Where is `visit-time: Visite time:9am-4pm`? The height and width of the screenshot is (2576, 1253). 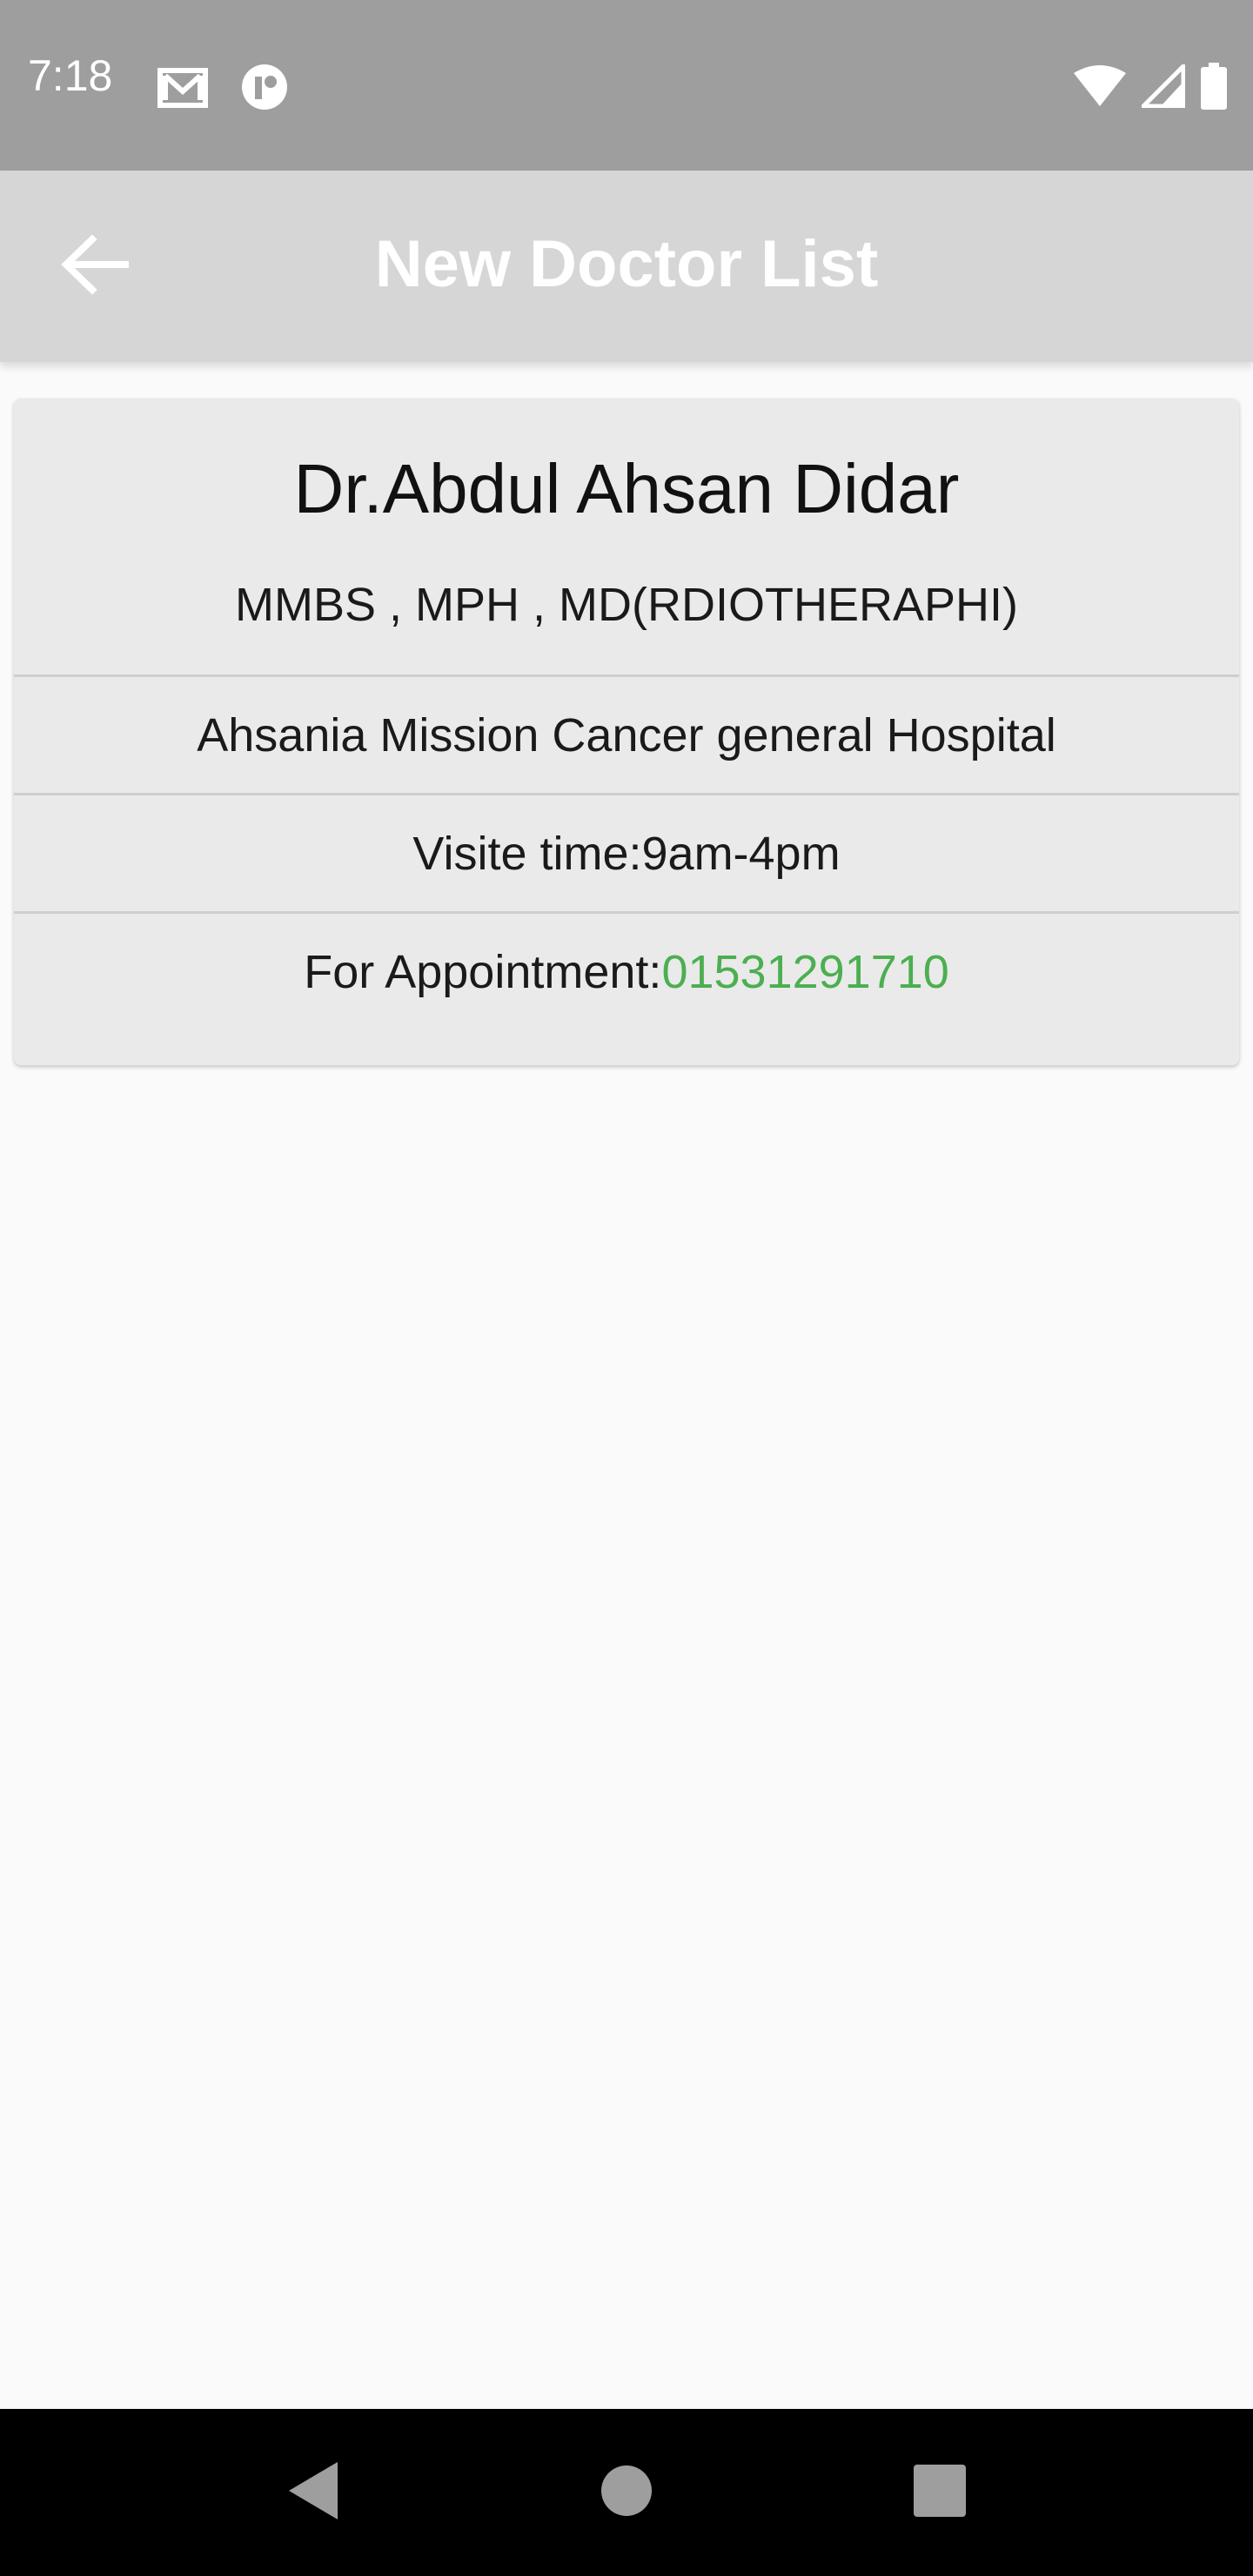
visit-time: Visite time:9am-4pm is located at coordinates (626, 854).